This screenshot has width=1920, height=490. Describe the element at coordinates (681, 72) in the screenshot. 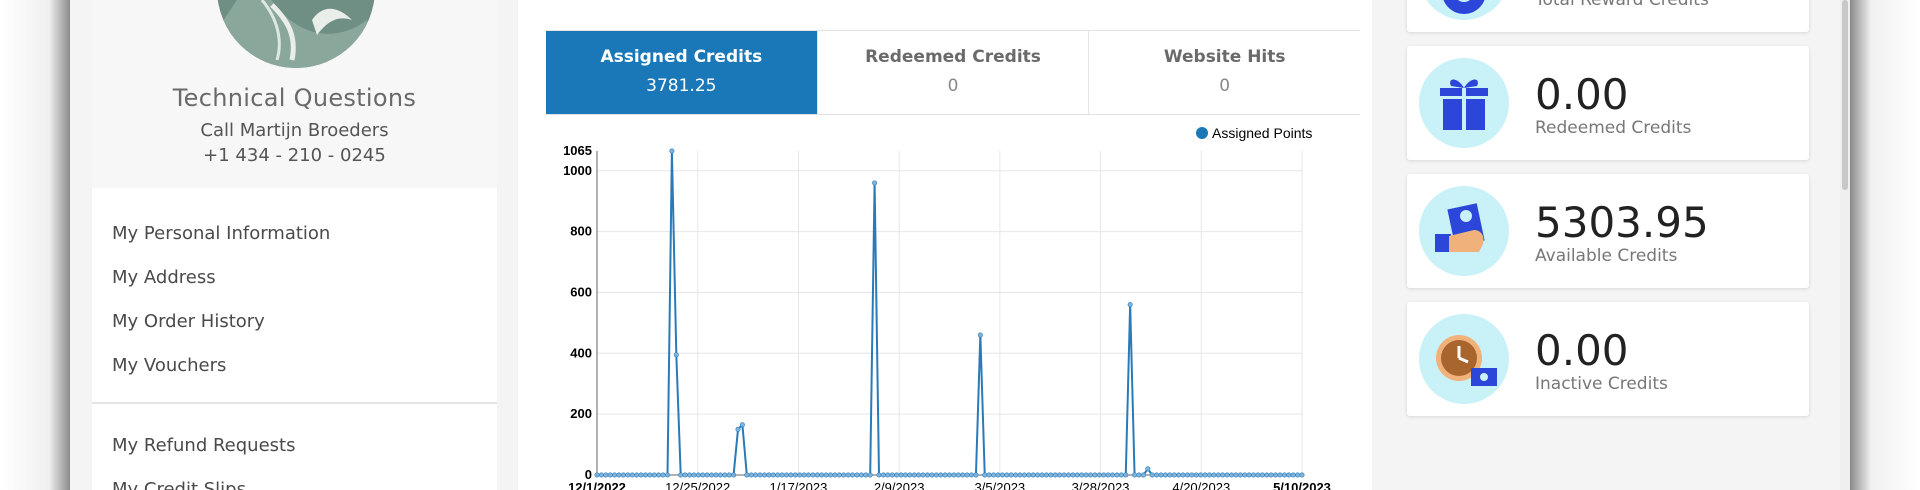

I see `tab-assigned-credits: Assigned Credits 3781.25` at that location.